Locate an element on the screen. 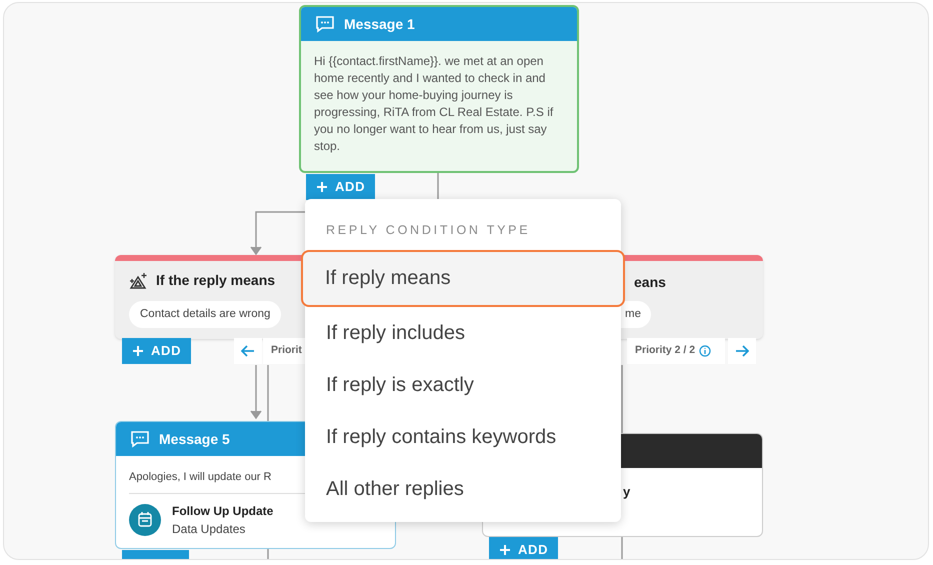 Image resolution: width=933 pixels, height=565 pixels. condition-title: eans is located at coordinates (650, 282).